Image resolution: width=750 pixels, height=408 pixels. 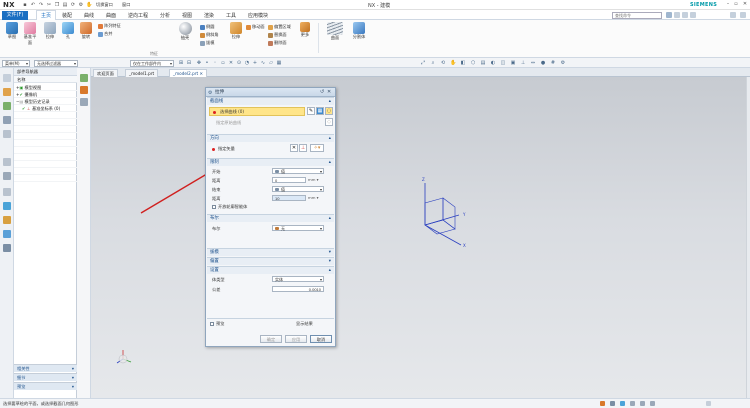 What do you see at coordinates (50, 31) in the screenshot?
I see `extrude-button: 拉伸` at bounding box center [50, 31].